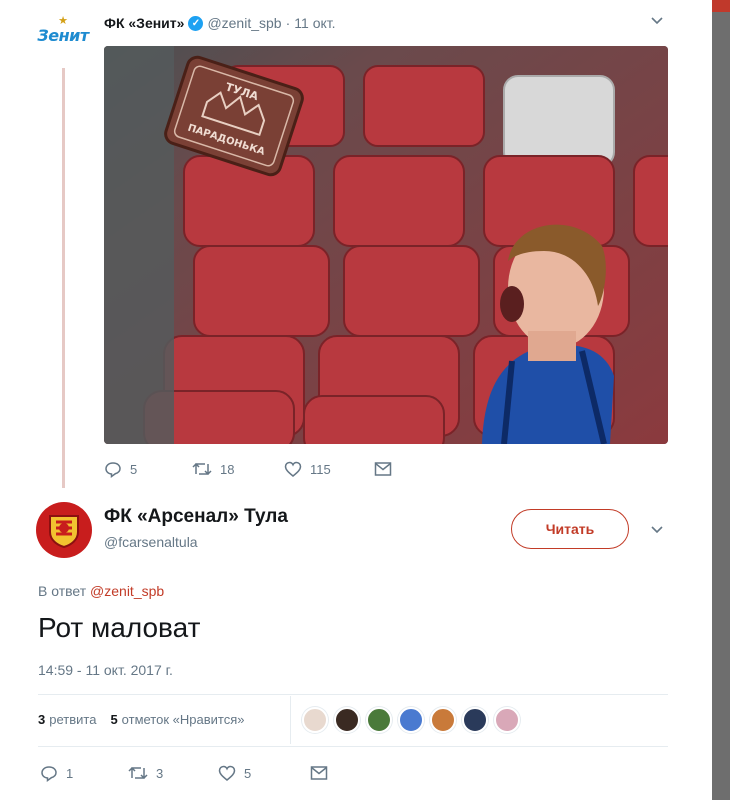 The height and width of the screenshot is (800, 730). Describe the element at coordinates (721, 400) in the screenshot. I see `window-scrollbar` at that location.